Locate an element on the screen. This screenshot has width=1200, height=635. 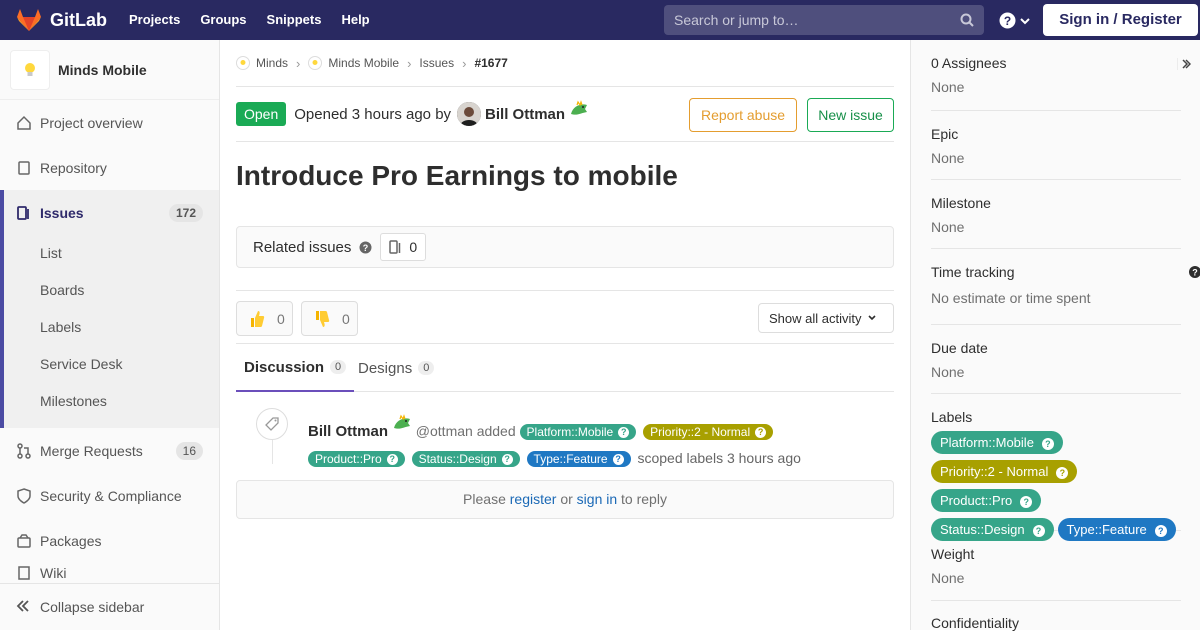
breadcrumb-issues: Issues is located at coordinates (436, 63).